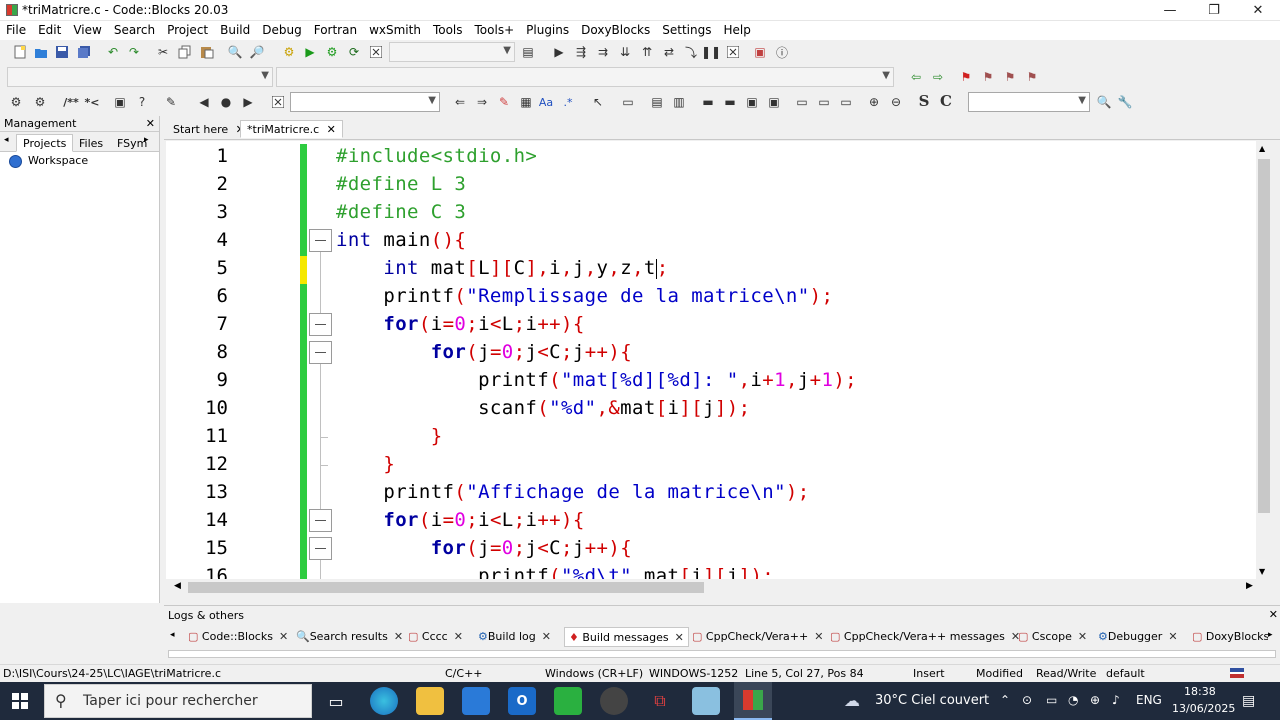 The height and width of the screenshot is (720, 1280). What do you see at coordinates (730, 102) in the screenshot?
I see `tool-d-icon: ▬` at bounding box center [730, 102].